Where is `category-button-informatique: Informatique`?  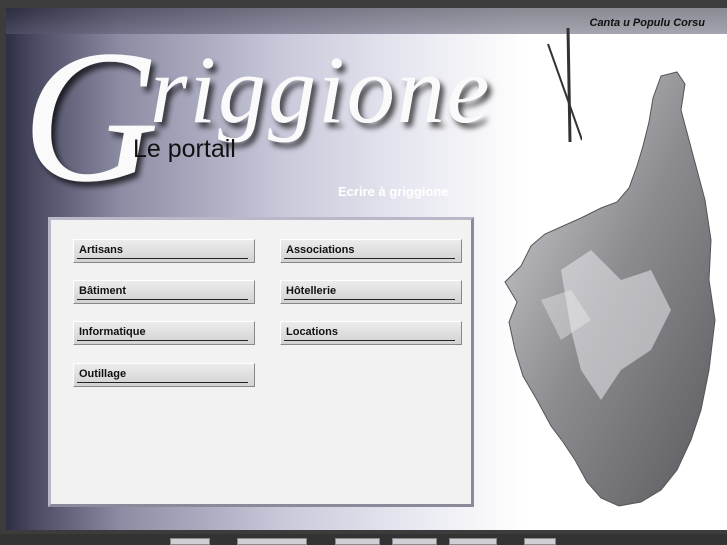 category-button-informatique: Informatique is located at coordinates (164, 333).